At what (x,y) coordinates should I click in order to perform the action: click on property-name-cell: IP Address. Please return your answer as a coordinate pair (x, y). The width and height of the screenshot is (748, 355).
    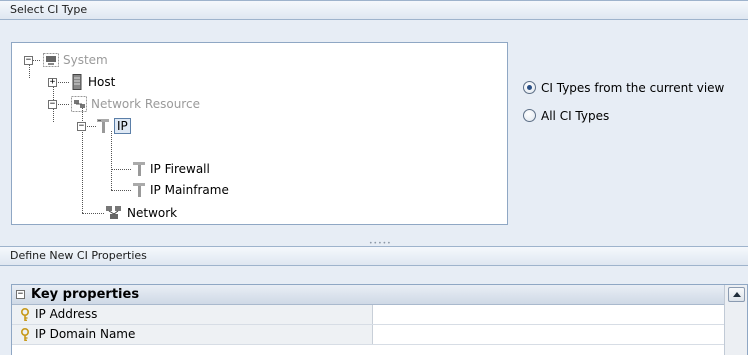
    Looking at the image, I should click on (192, 314).